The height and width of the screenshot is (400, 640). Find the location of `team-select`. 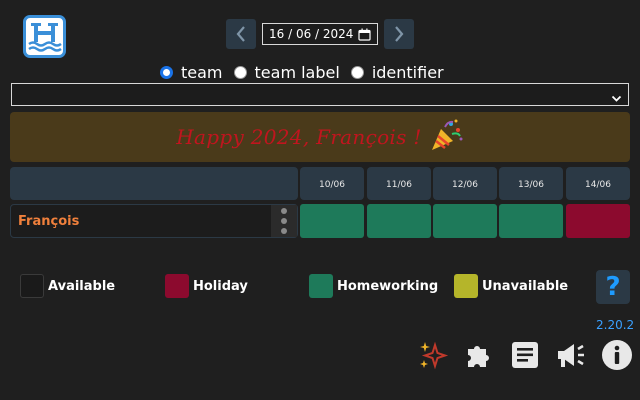

team-select is located at coordinates (320, 94).